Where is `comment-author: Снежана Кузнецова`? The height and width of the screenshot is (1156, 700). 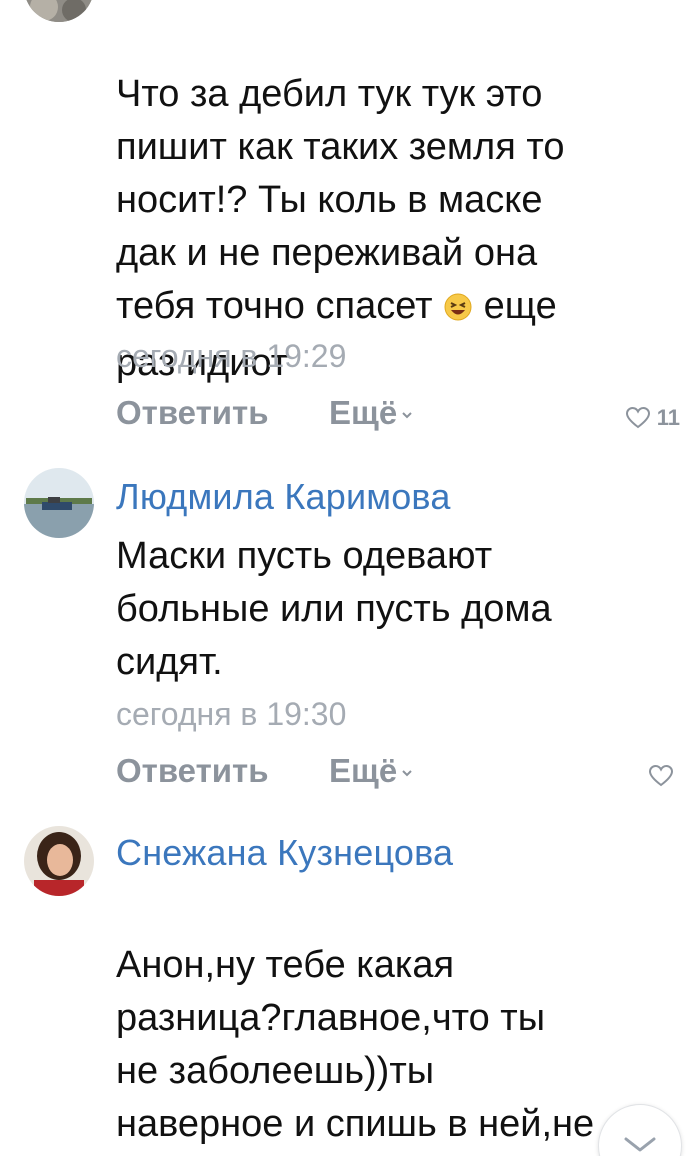 comment-author: Снежана Кузнецова is located at coordinates (284, 853).